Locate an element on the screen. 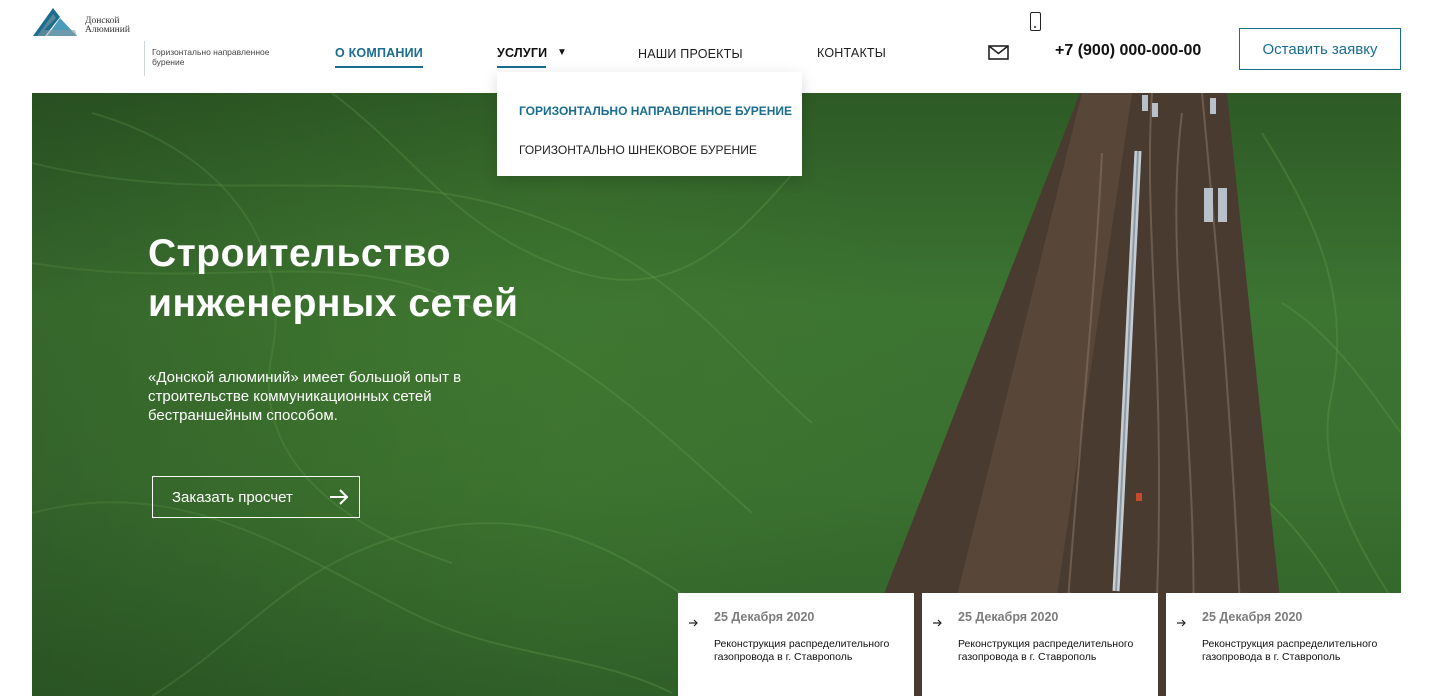 The width and height of the screenshot is (1440, 696). logo-text: Донской Алюминий is located at coordinates (107, 25).